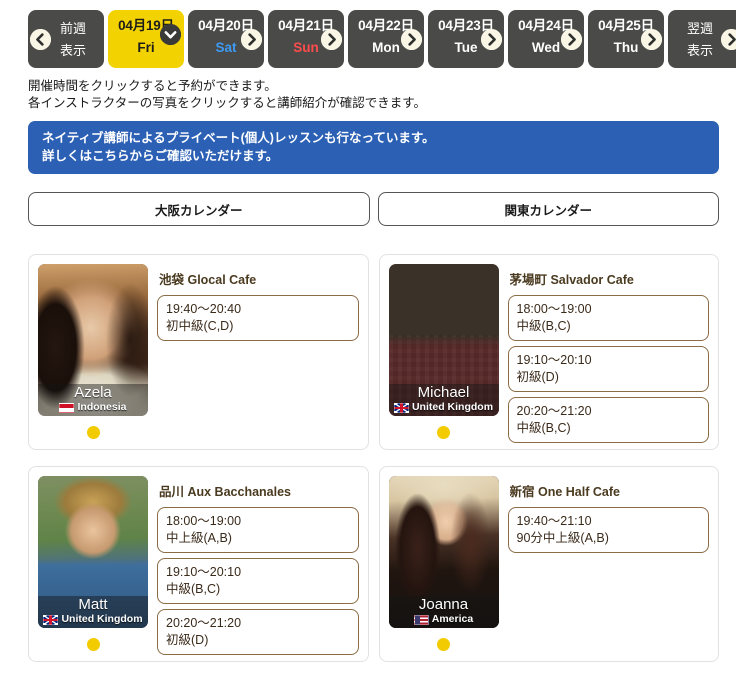 This screenshot has height=683, width=736. I want to click on lesson-slot: 19:40〜20:40 初中級(C,D), so click(258, 318).